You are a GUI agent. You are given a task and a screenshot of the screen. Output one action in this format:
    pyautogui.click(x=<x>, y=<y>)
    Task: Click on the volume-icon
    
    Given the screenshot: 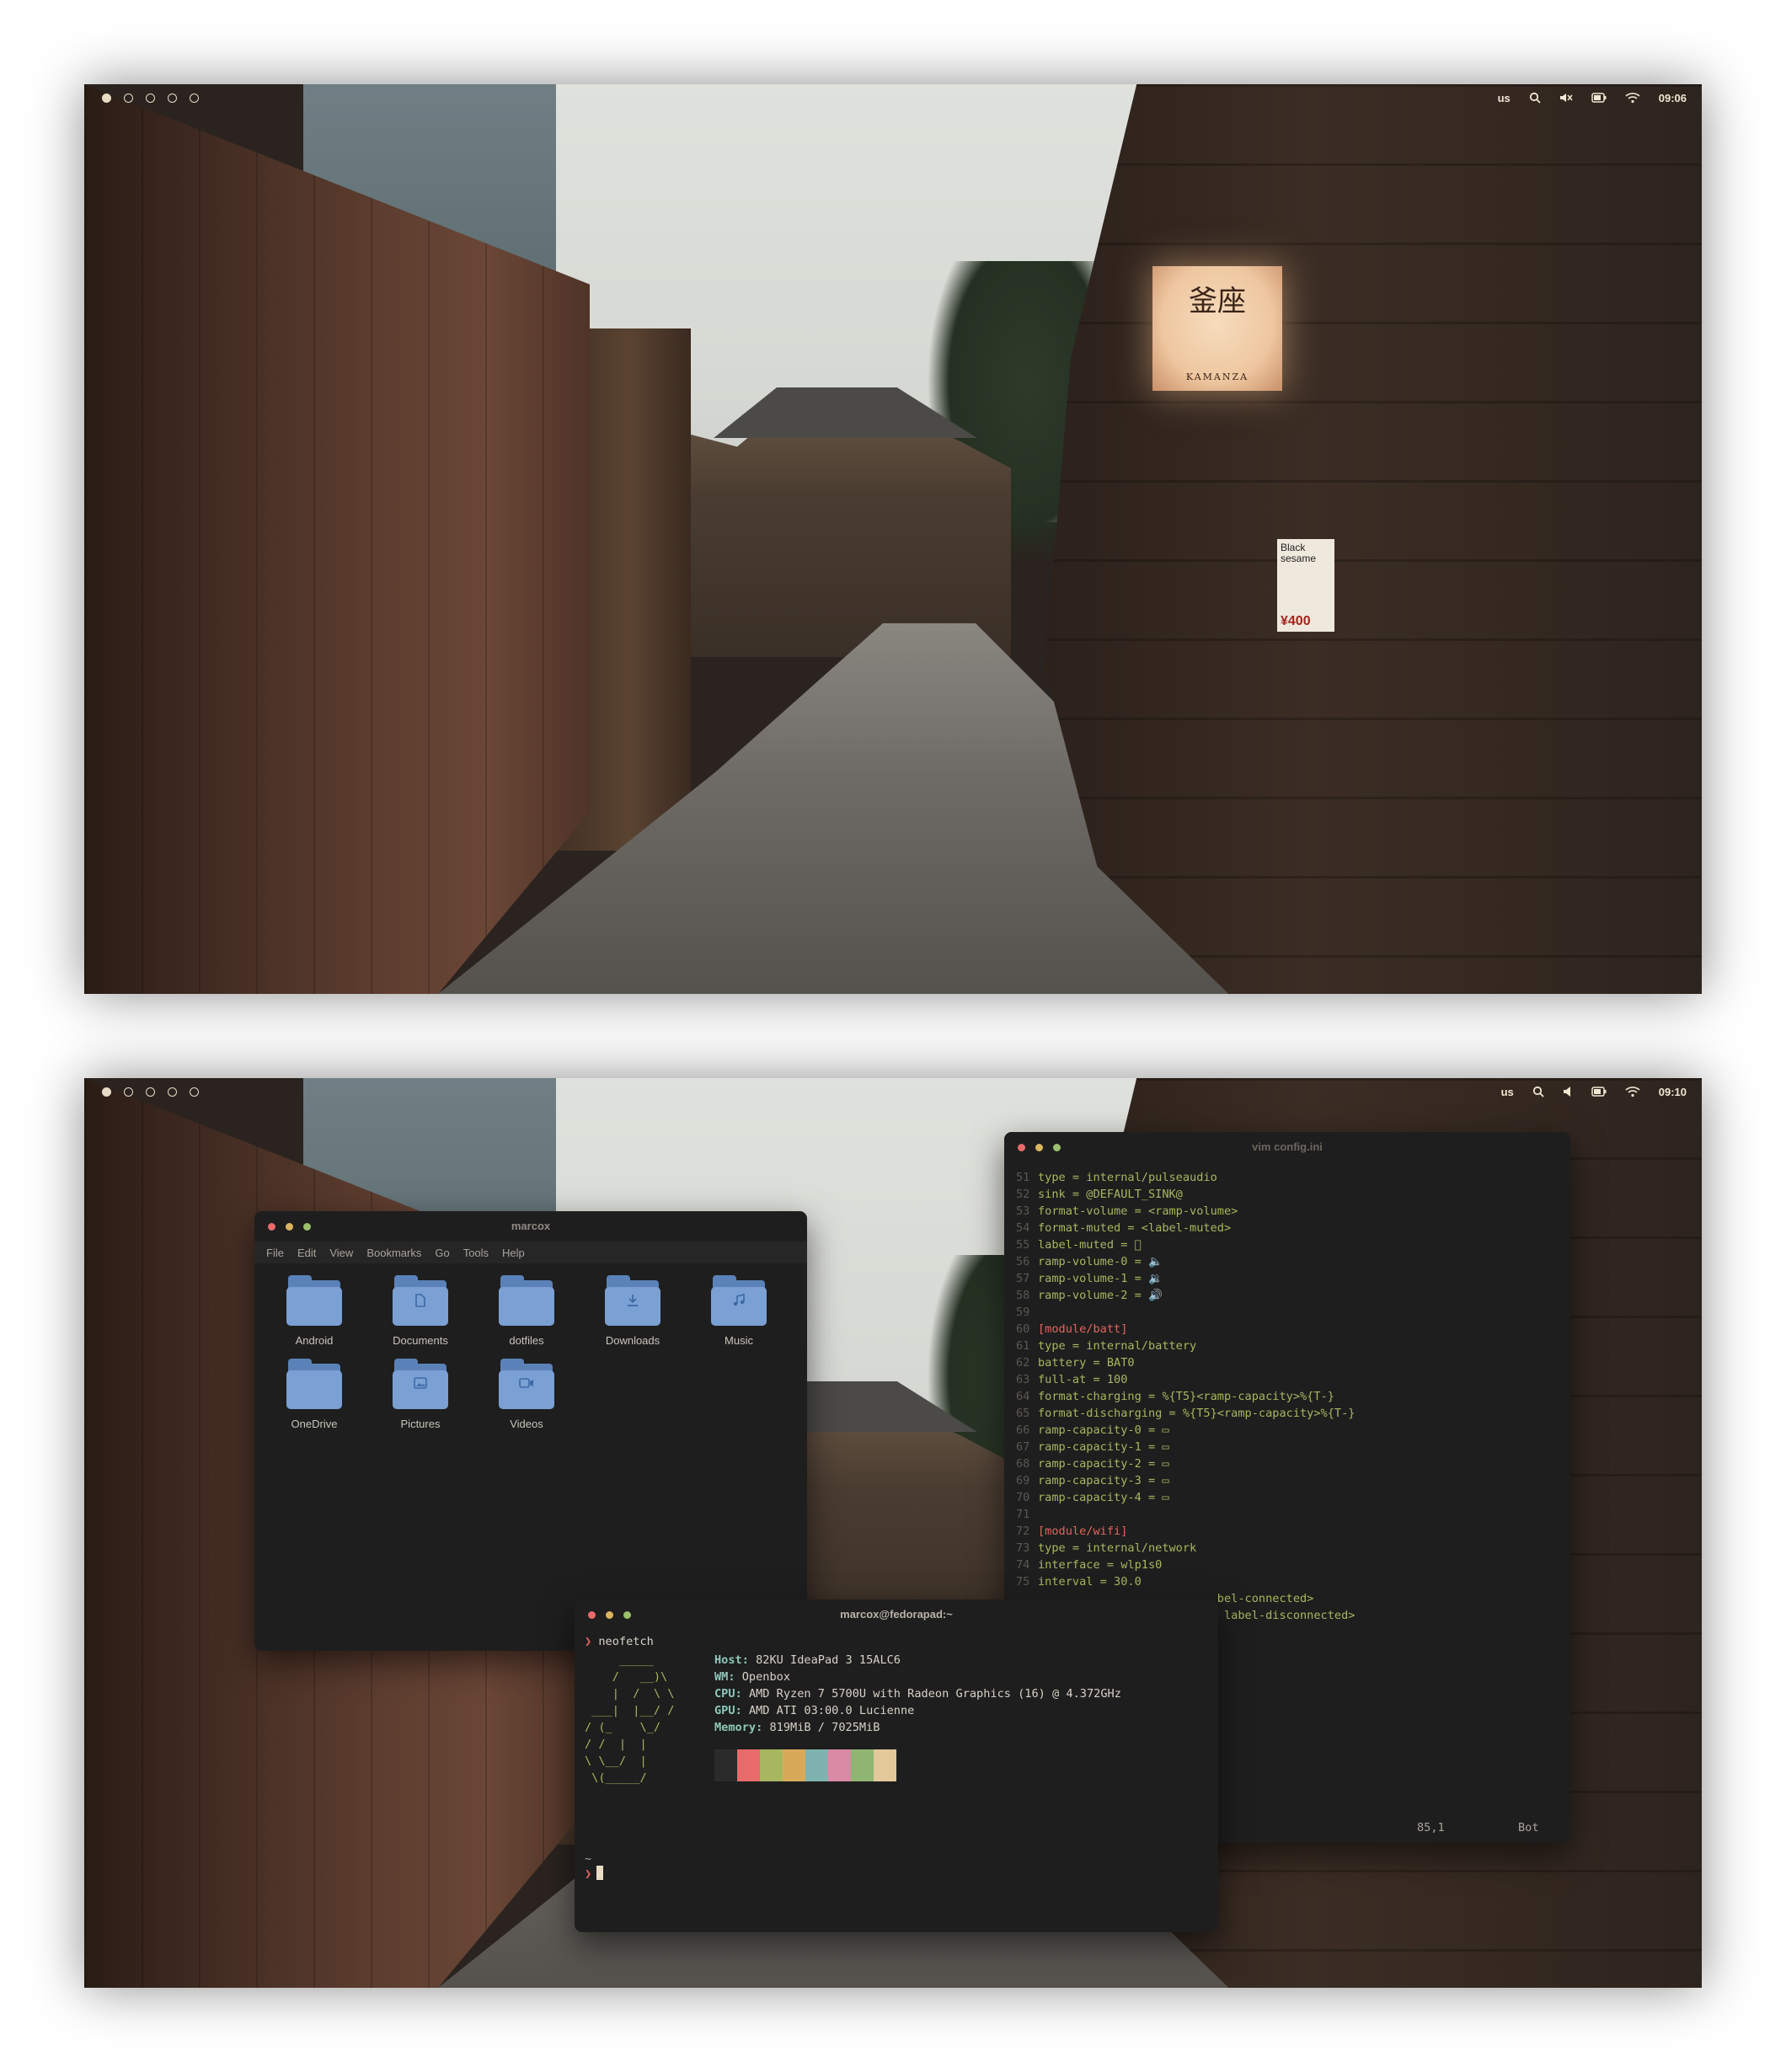 What is the action you would take?
    pyautogui.click(x=1568, y=1091)
    